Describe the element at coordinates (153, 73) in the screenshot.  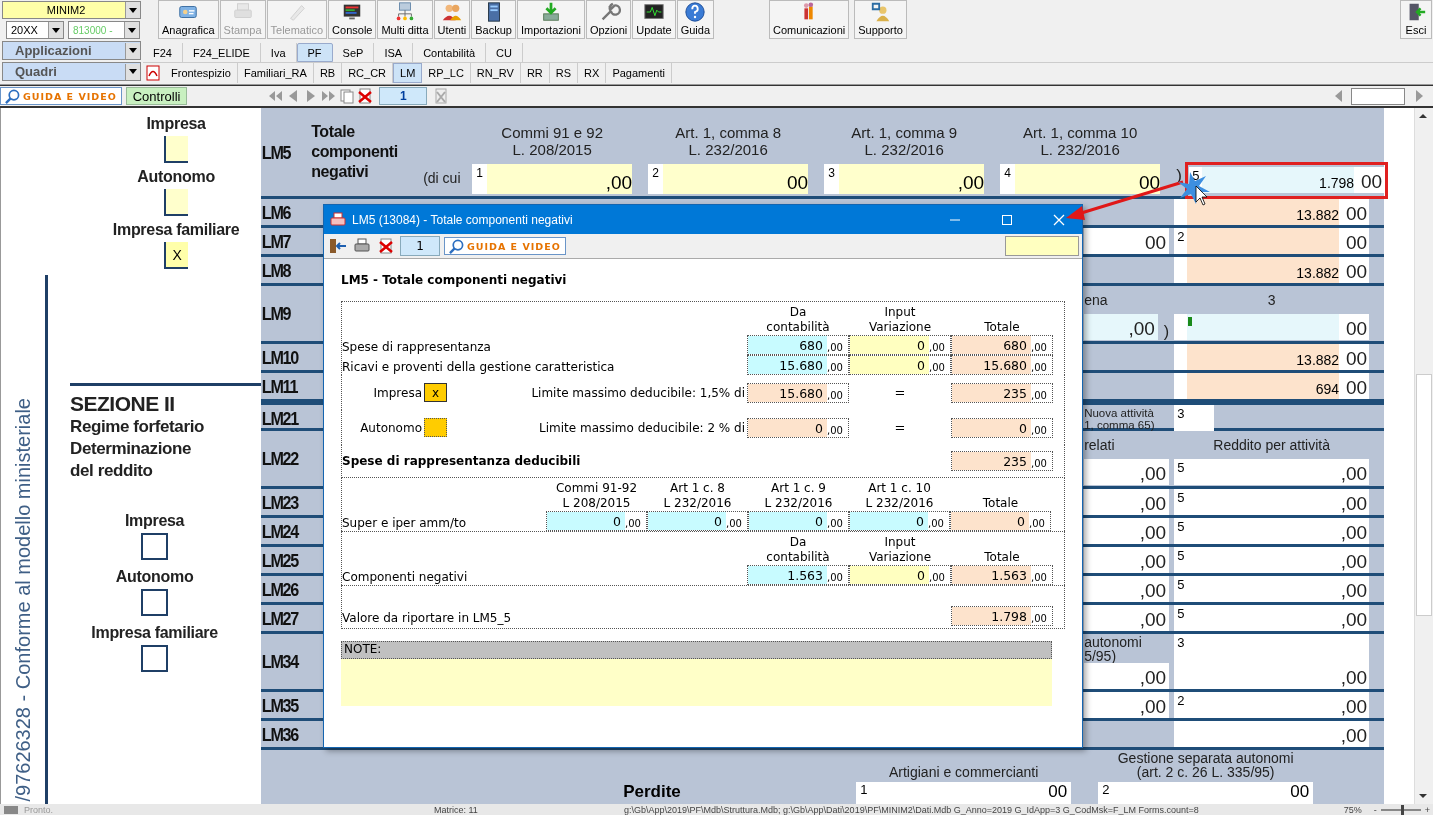
I see `pdf-icon` at that location.